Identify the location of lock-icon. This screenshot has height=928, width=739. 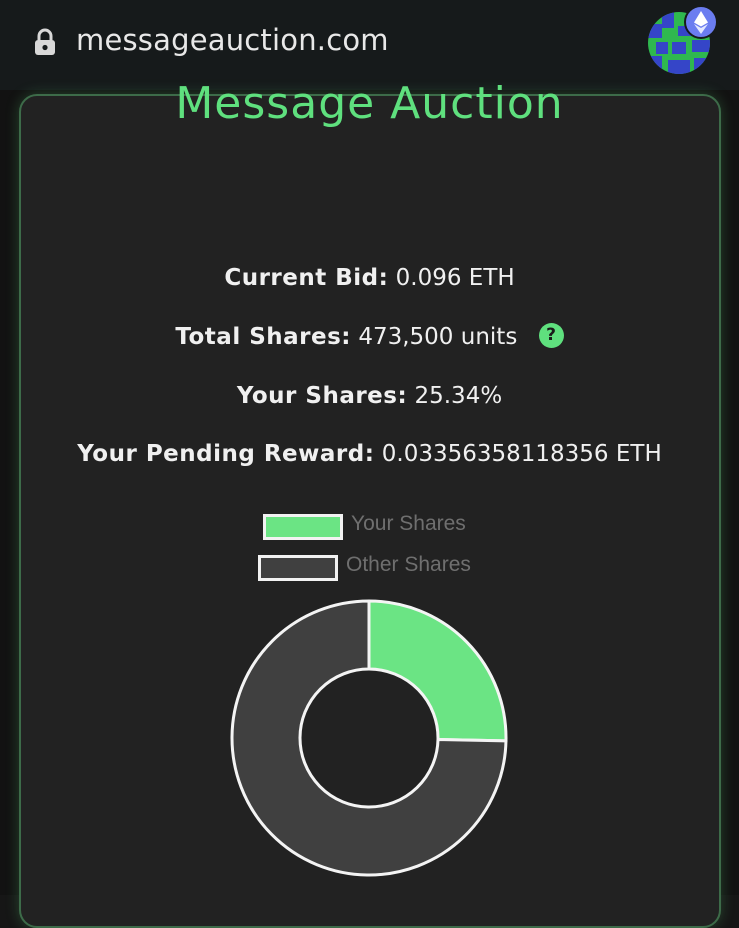
(45, 41).